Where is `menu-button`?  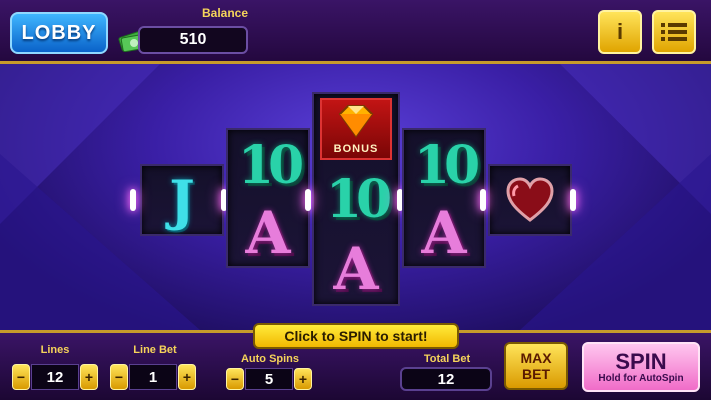
menu-button is located at coordinates (674, 32).